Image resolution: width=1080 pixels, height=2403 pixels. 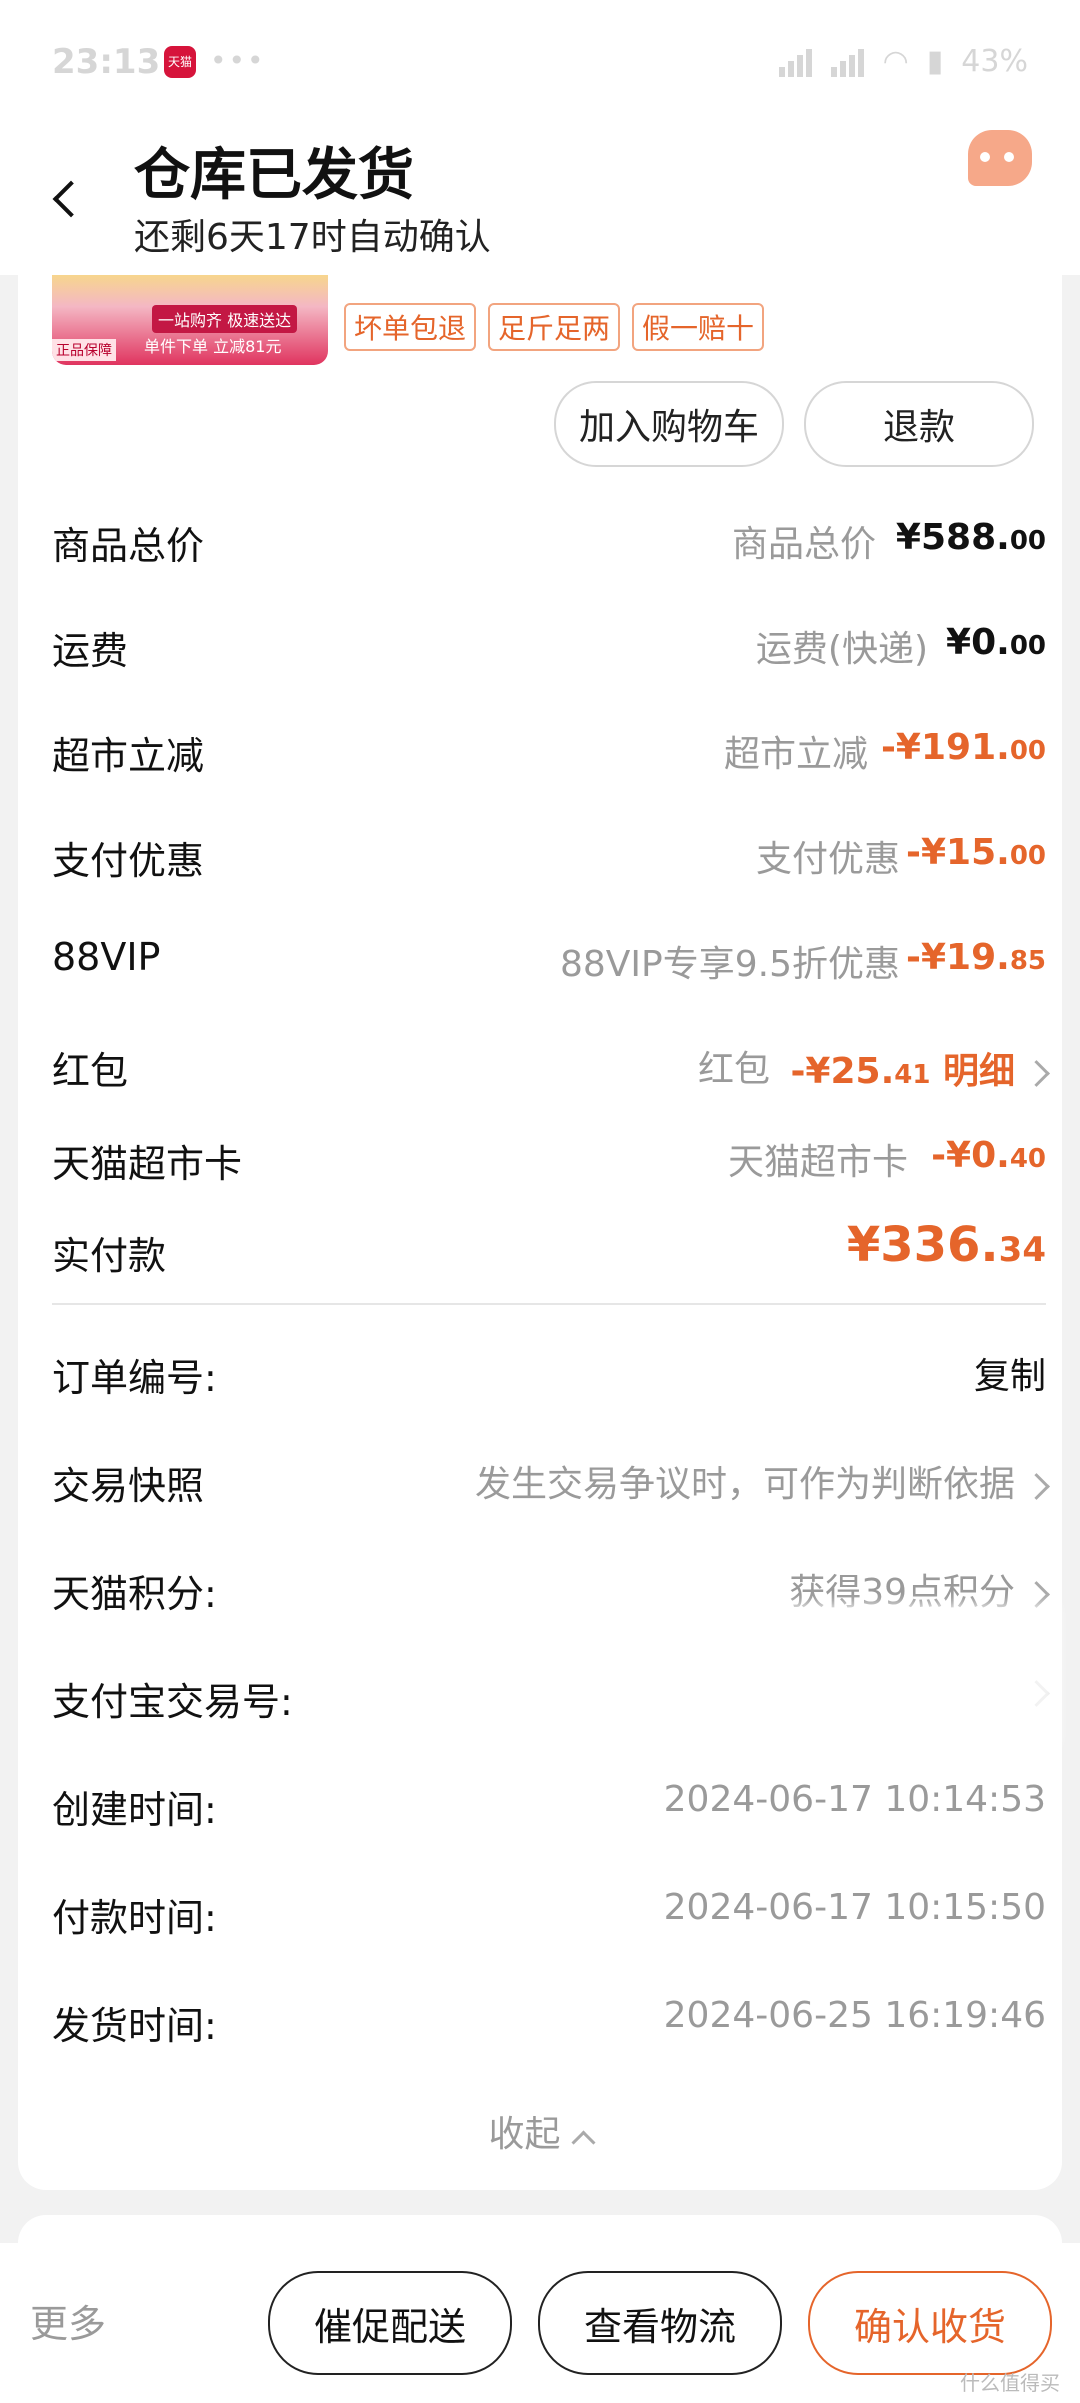 What do you see at coordinates (994, 61) in the screenshot?
I see `battery-percent: 43%` at bounding box center [994, 61].